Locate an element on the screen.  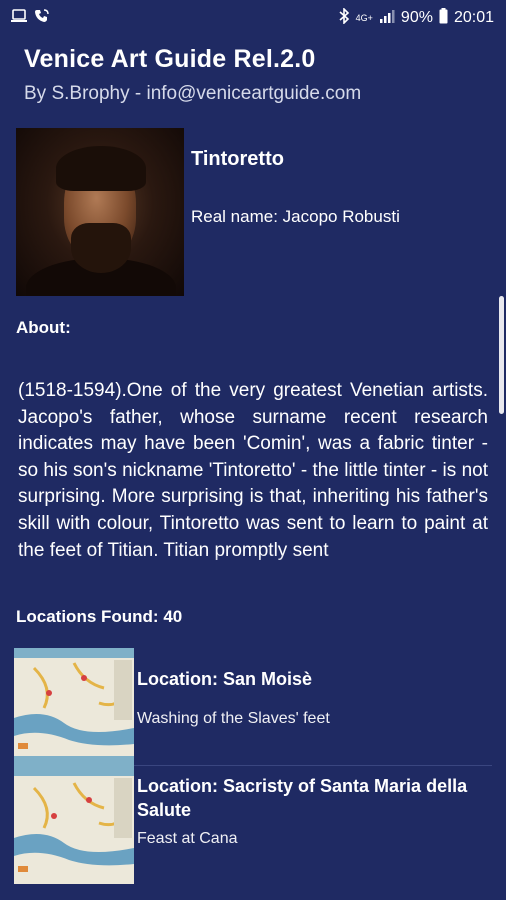
locations-count-label: Locations Found: 40 is located at coordinates (99, 616).